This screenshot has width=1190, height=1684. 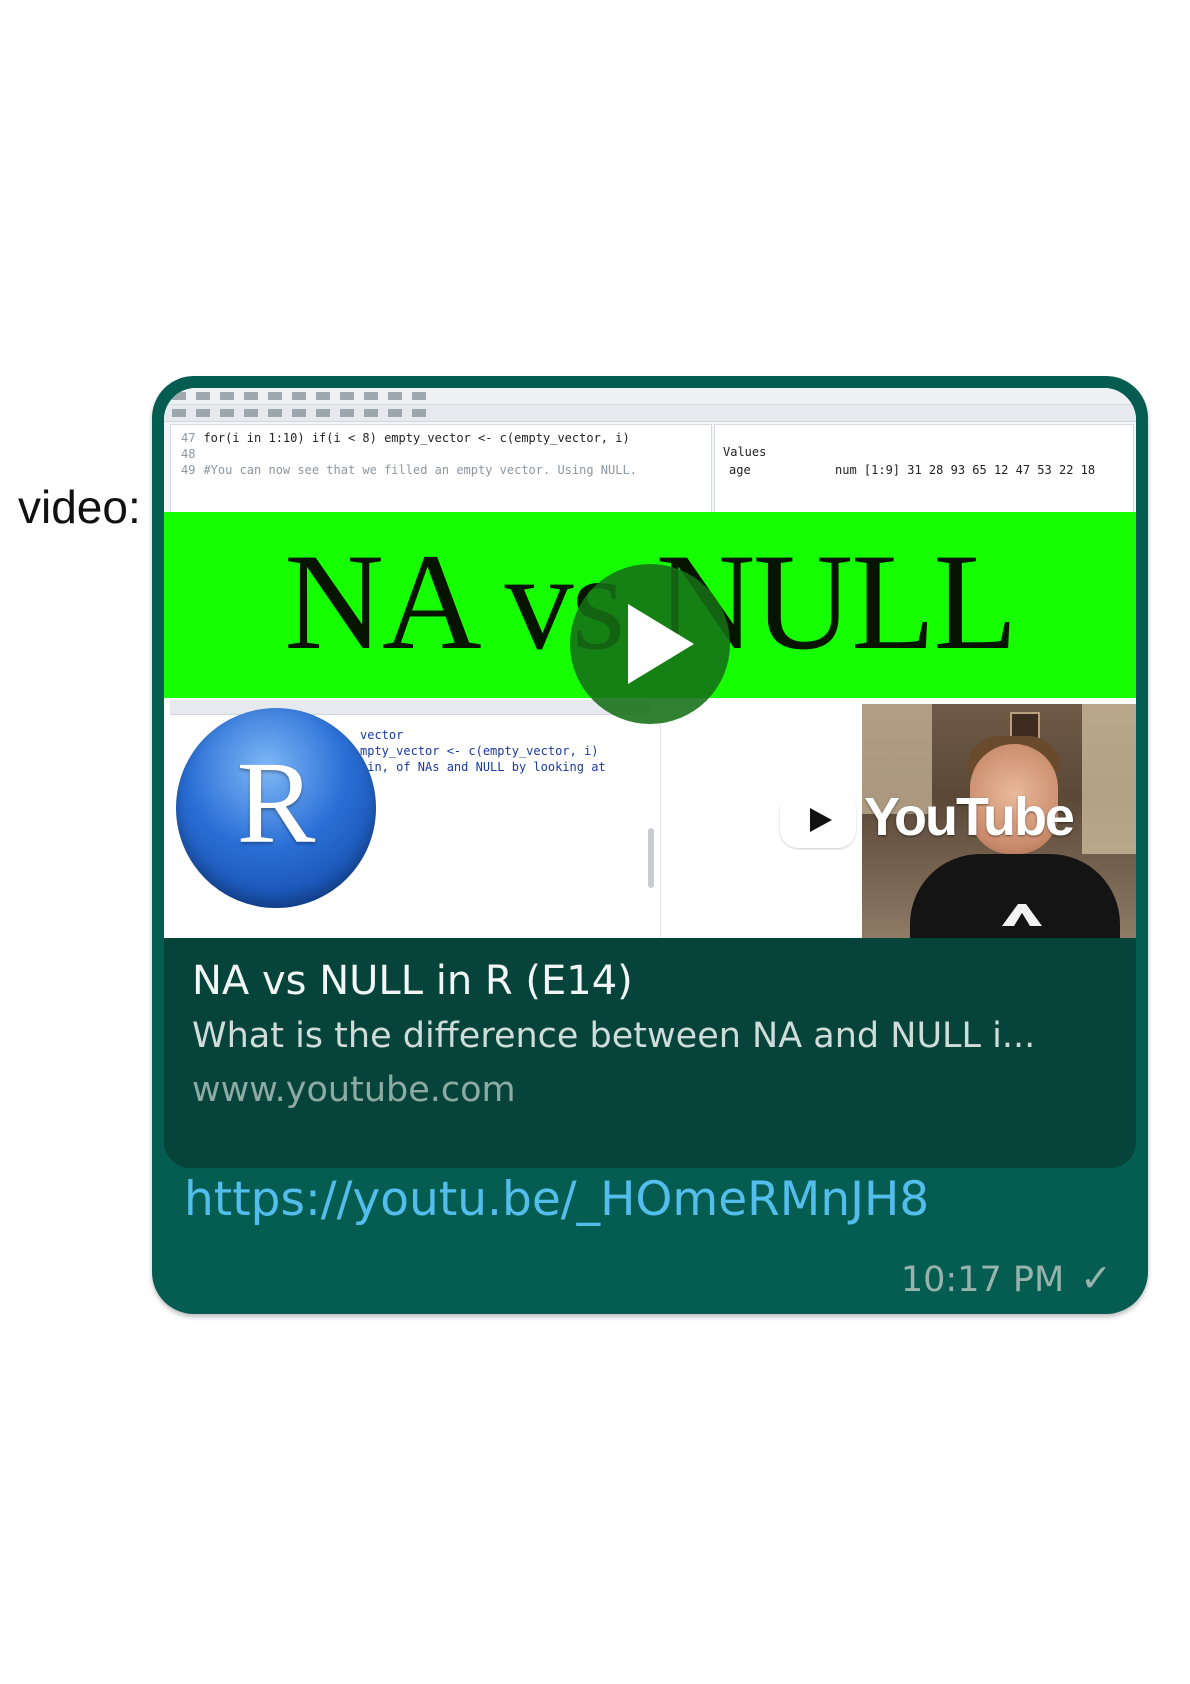 What do you see at coordinates (479, 751) in the screenshot?
I see `console-line: mpty_vector <- c(empty_vector, i)` at bounding box center [479, 751].